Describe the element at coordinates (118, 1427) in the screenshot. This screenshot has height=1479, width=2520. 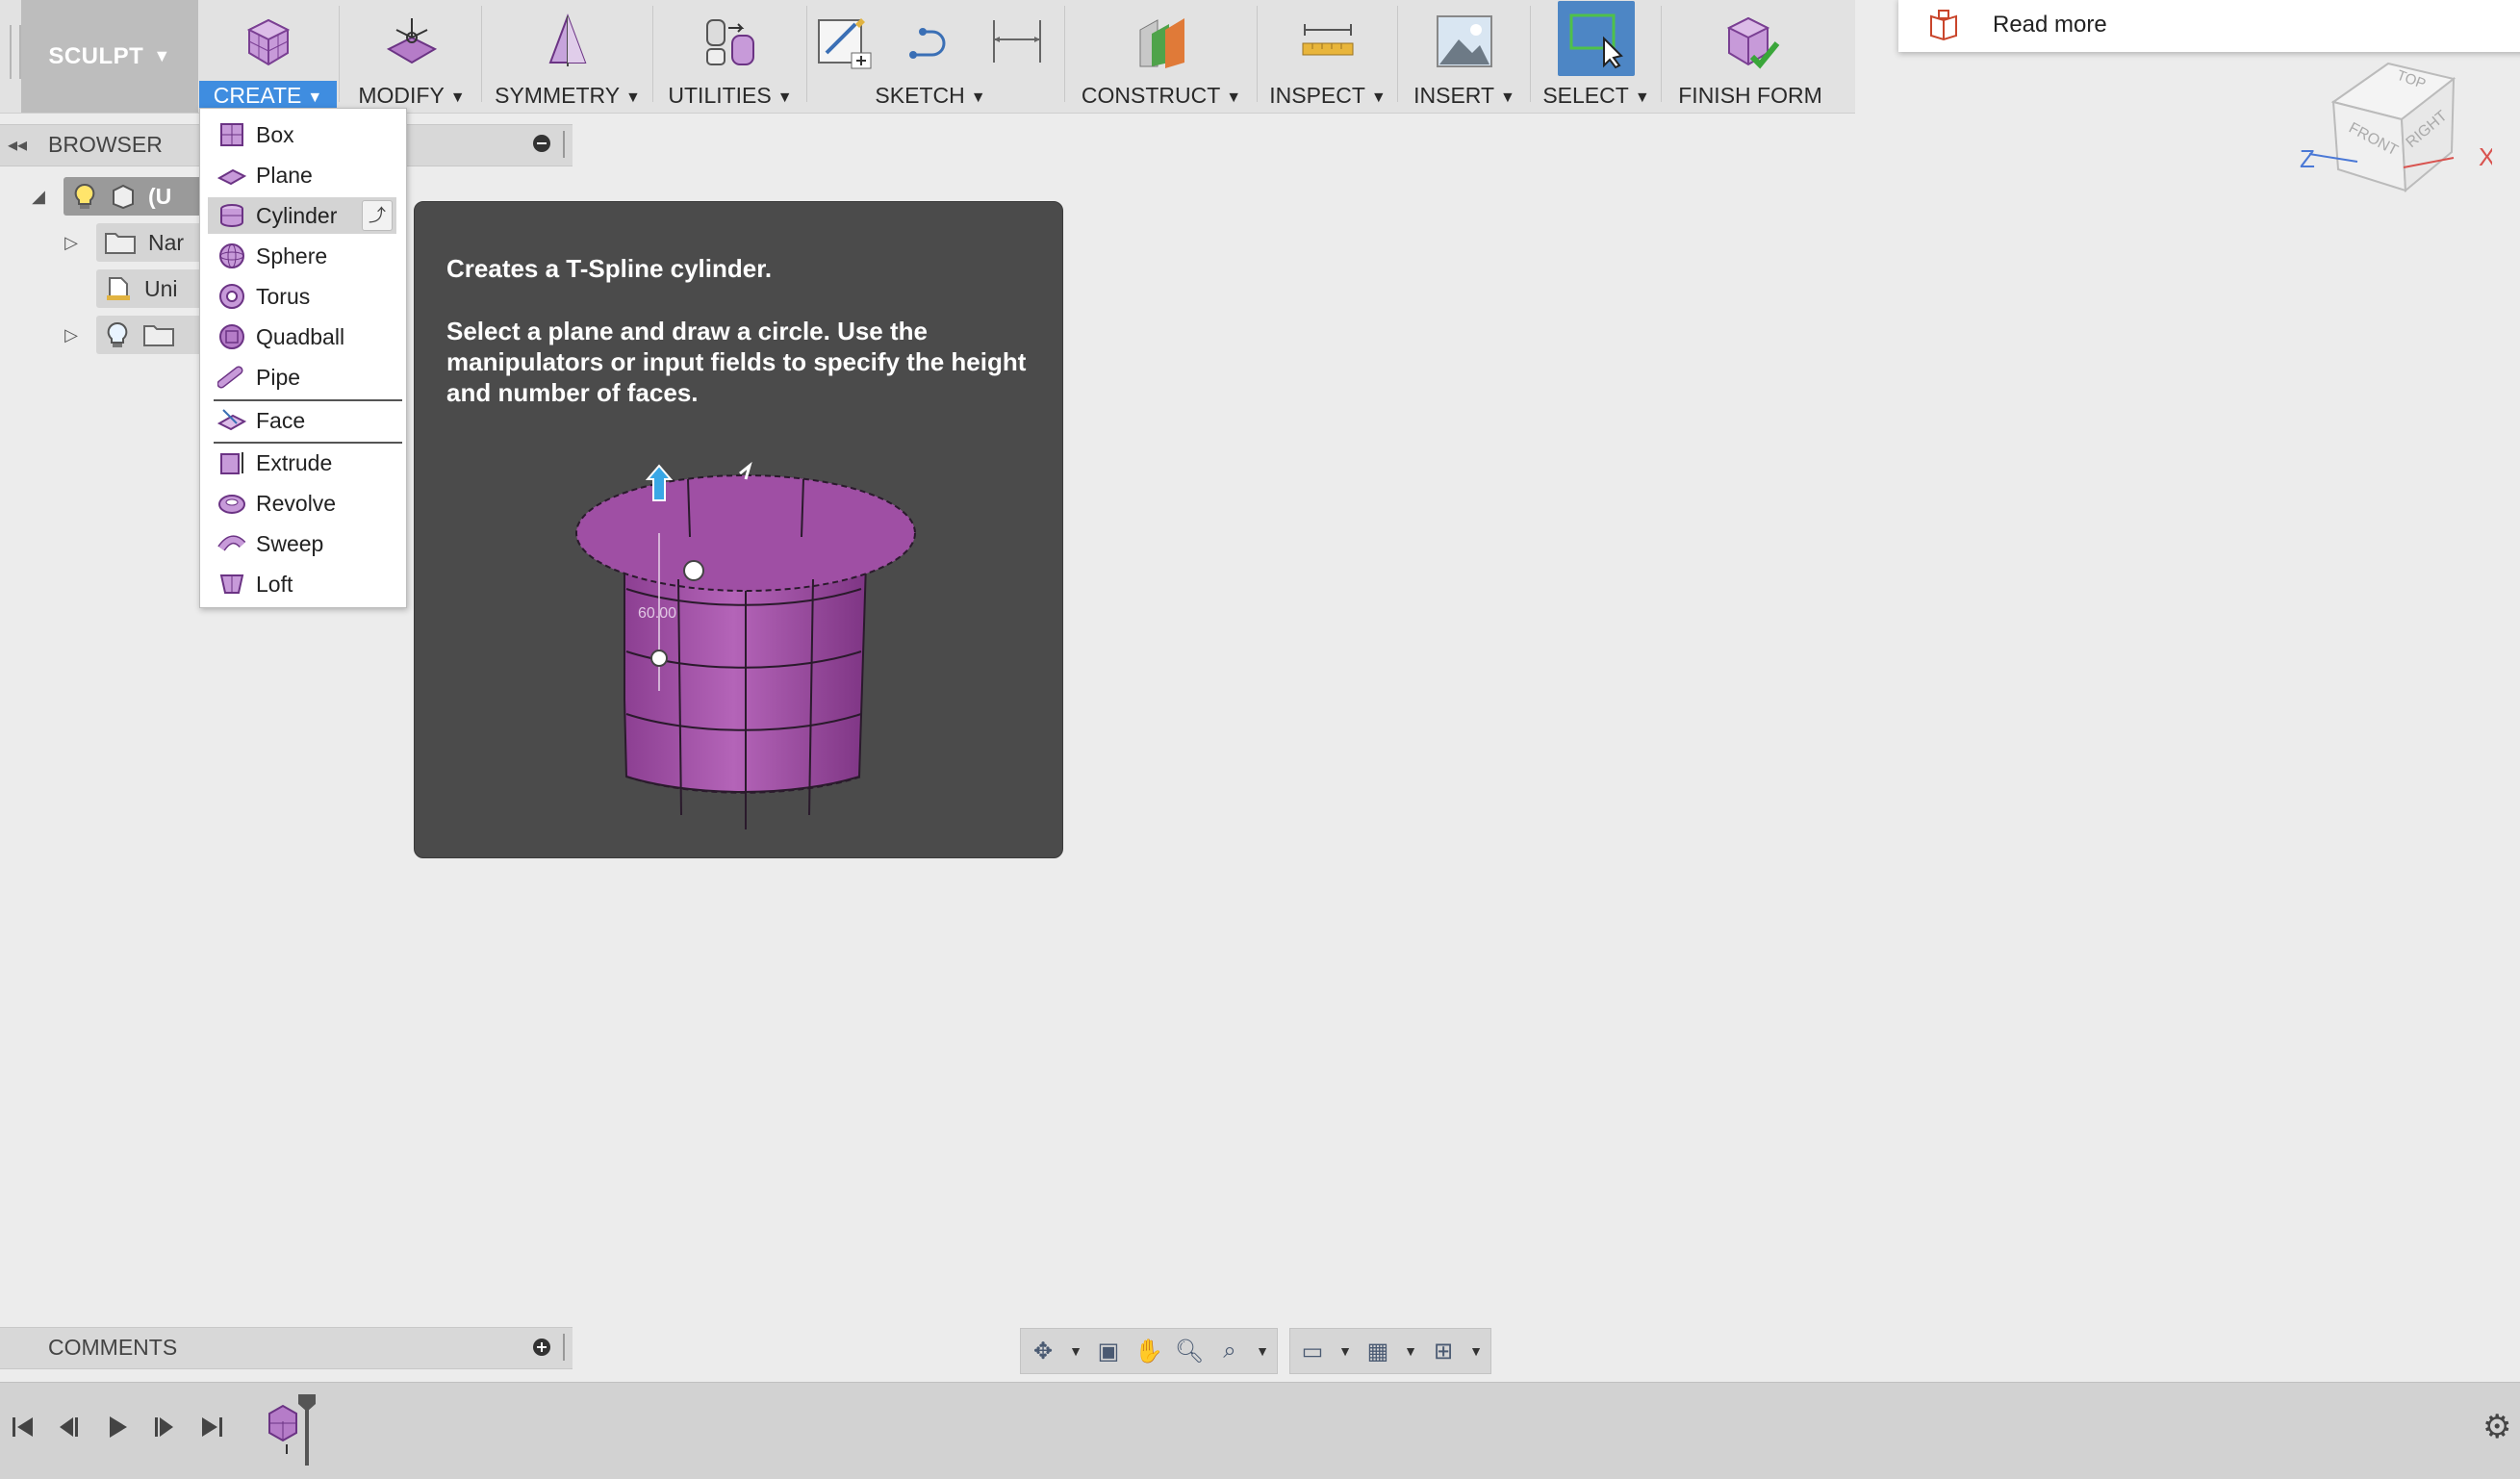
I see `play-button` at that location.